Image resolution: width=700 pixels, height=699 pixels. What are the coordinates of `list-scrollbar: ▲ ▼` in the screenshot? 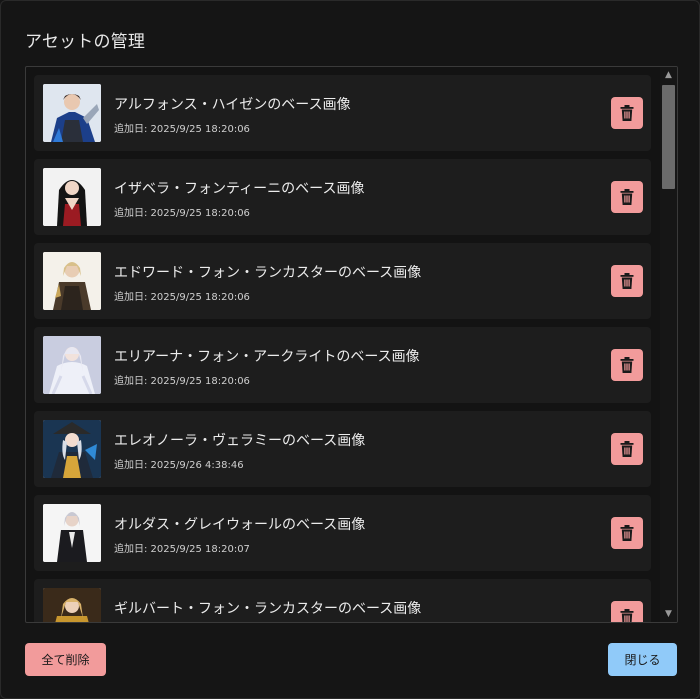 It's located at (668, 344).